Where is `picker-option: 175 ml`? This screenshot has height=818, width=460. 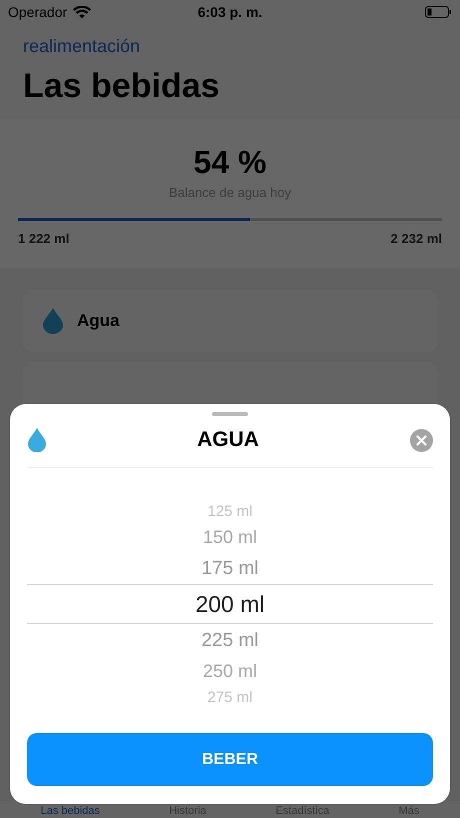 picker-option: 175 ml is located at coordinates (230, 568).